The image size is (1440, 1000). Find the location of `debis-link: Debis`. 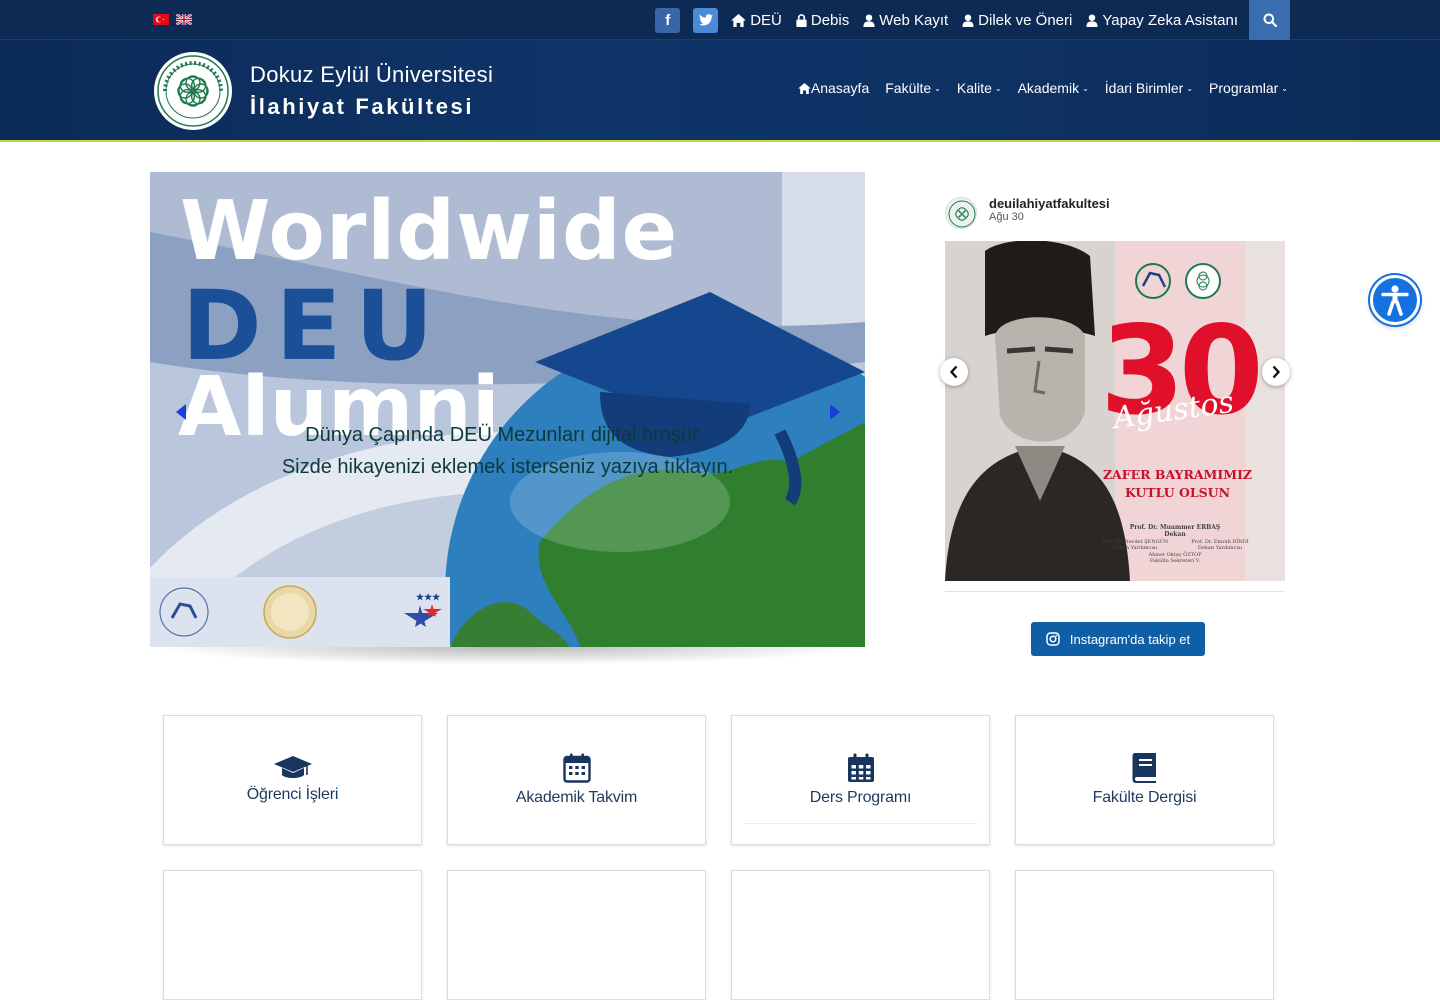

debis-link: Debis is located at coordinates (822, 20).